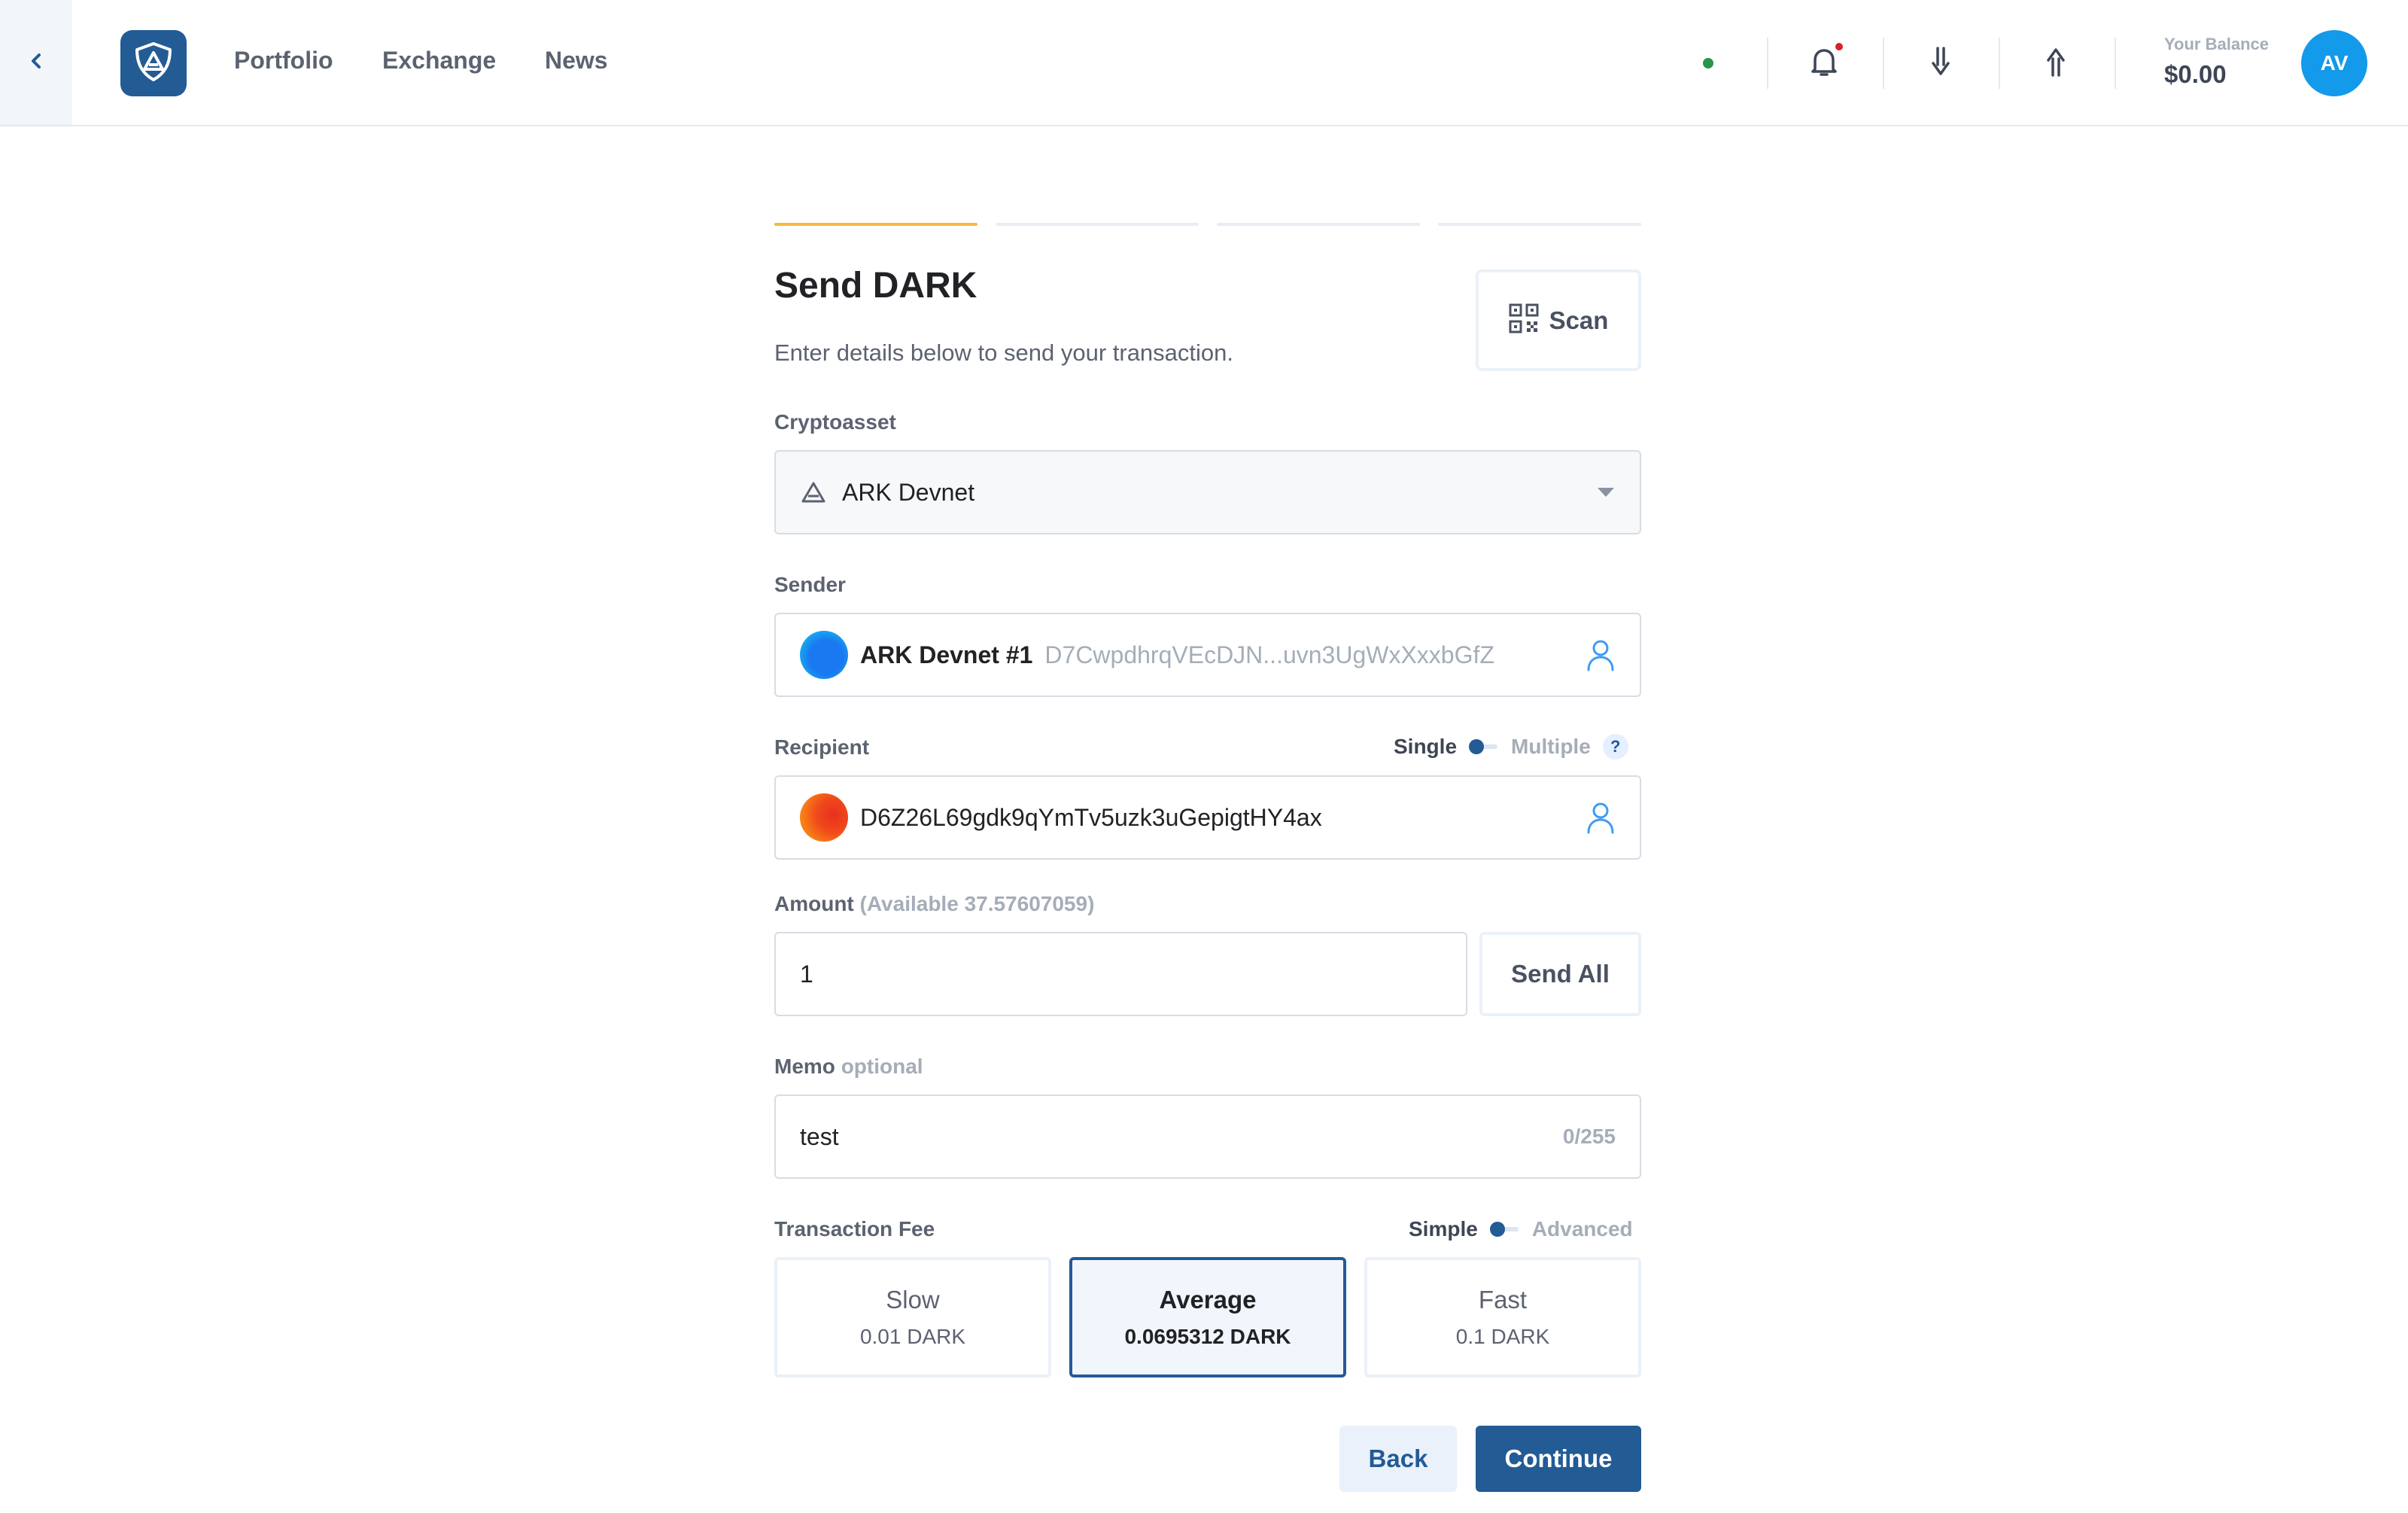 Image resolution: width=2408 pixels, height=1513 pixels. I want to click on fee-mode-toggle: Simple Advanced, so click(1521, 1229).